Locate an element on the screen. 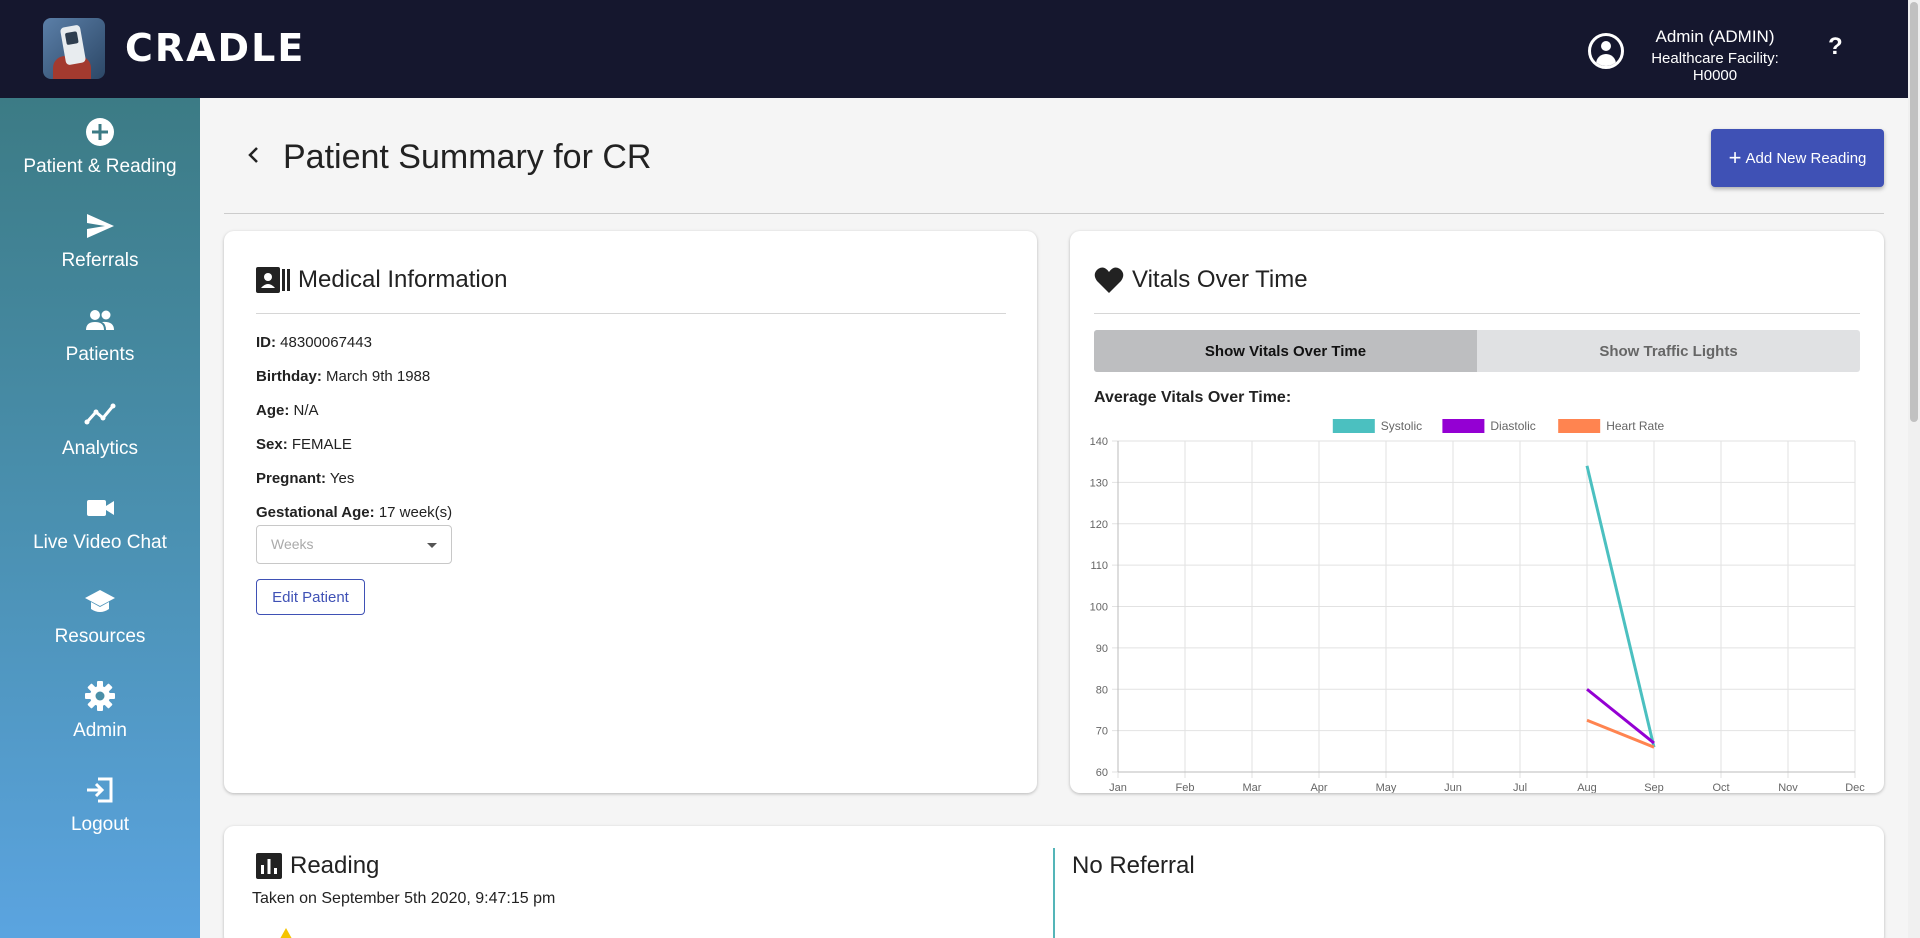  y-tick-label: 140 is located at coordinates (1099, 442).